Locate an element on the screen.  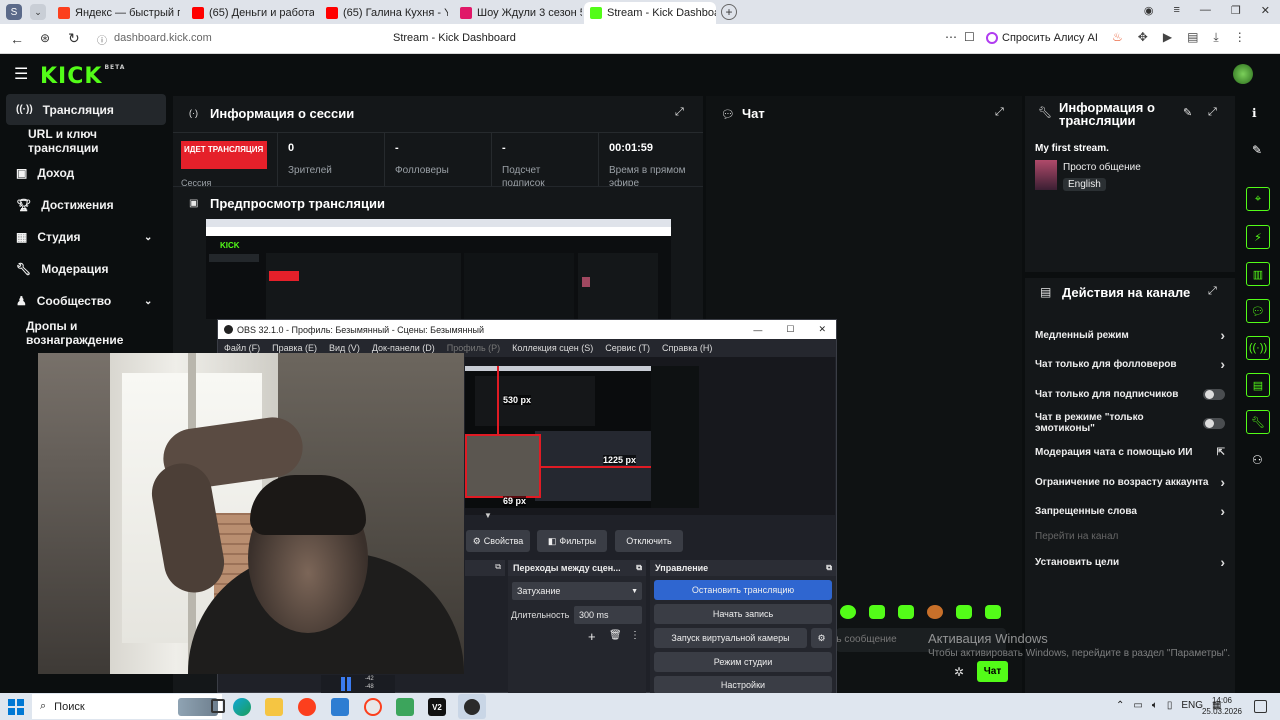
add-icon: + is located at coordinates (592, 636).